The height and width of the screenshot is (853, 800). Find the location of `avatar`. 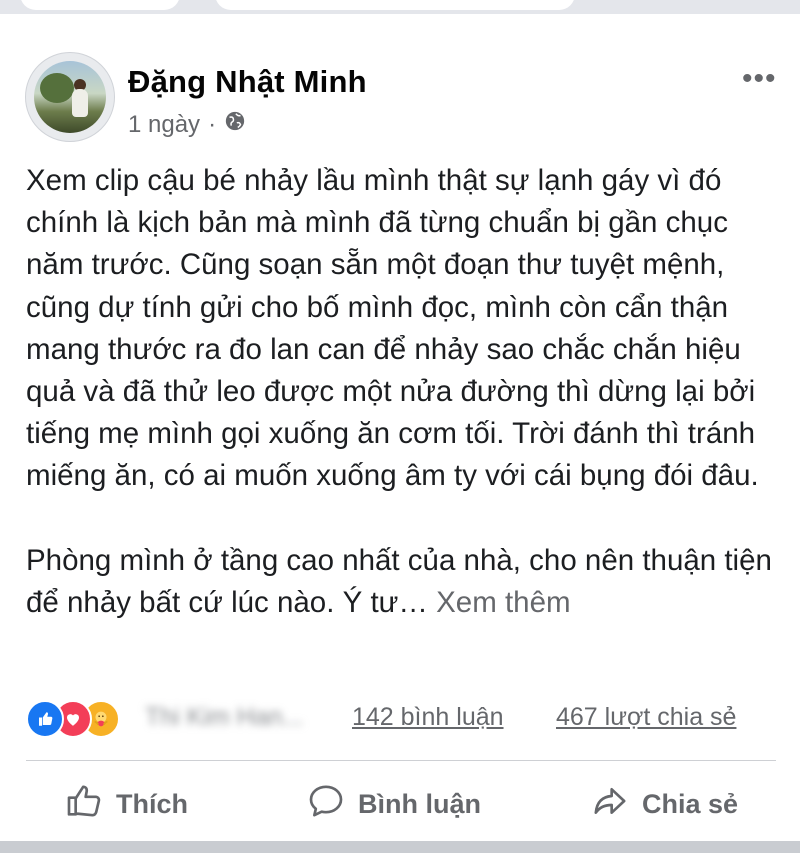

avatar is located at coordinates (70, 97).